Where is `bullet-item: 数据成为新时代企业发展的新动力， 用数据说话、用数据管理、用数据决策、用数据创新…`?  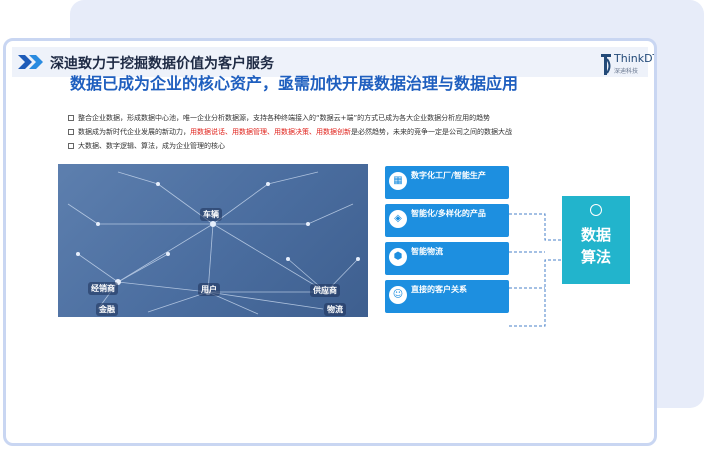
bullet-item: 数据成为新时代企业发展的新动力， 用数据说话、用数据管理、用数据决策、用数据创新… is located at coordinates (361, 132).